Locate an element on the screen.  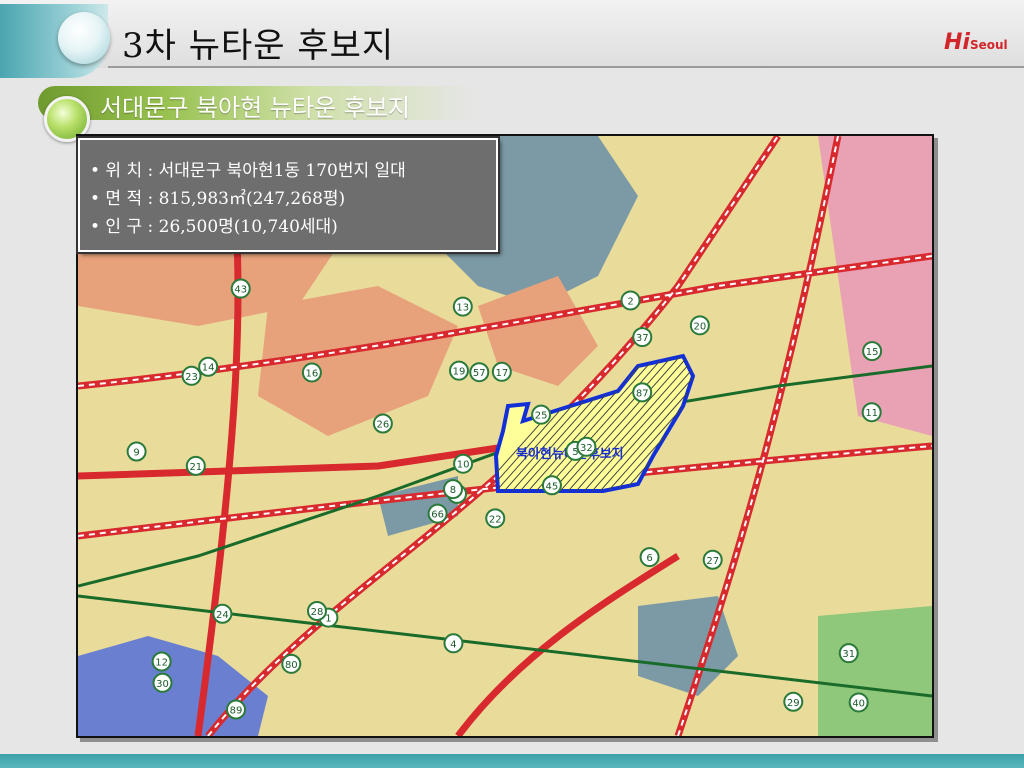
route-marker-label: 80 is located at coordinates (291, 665).